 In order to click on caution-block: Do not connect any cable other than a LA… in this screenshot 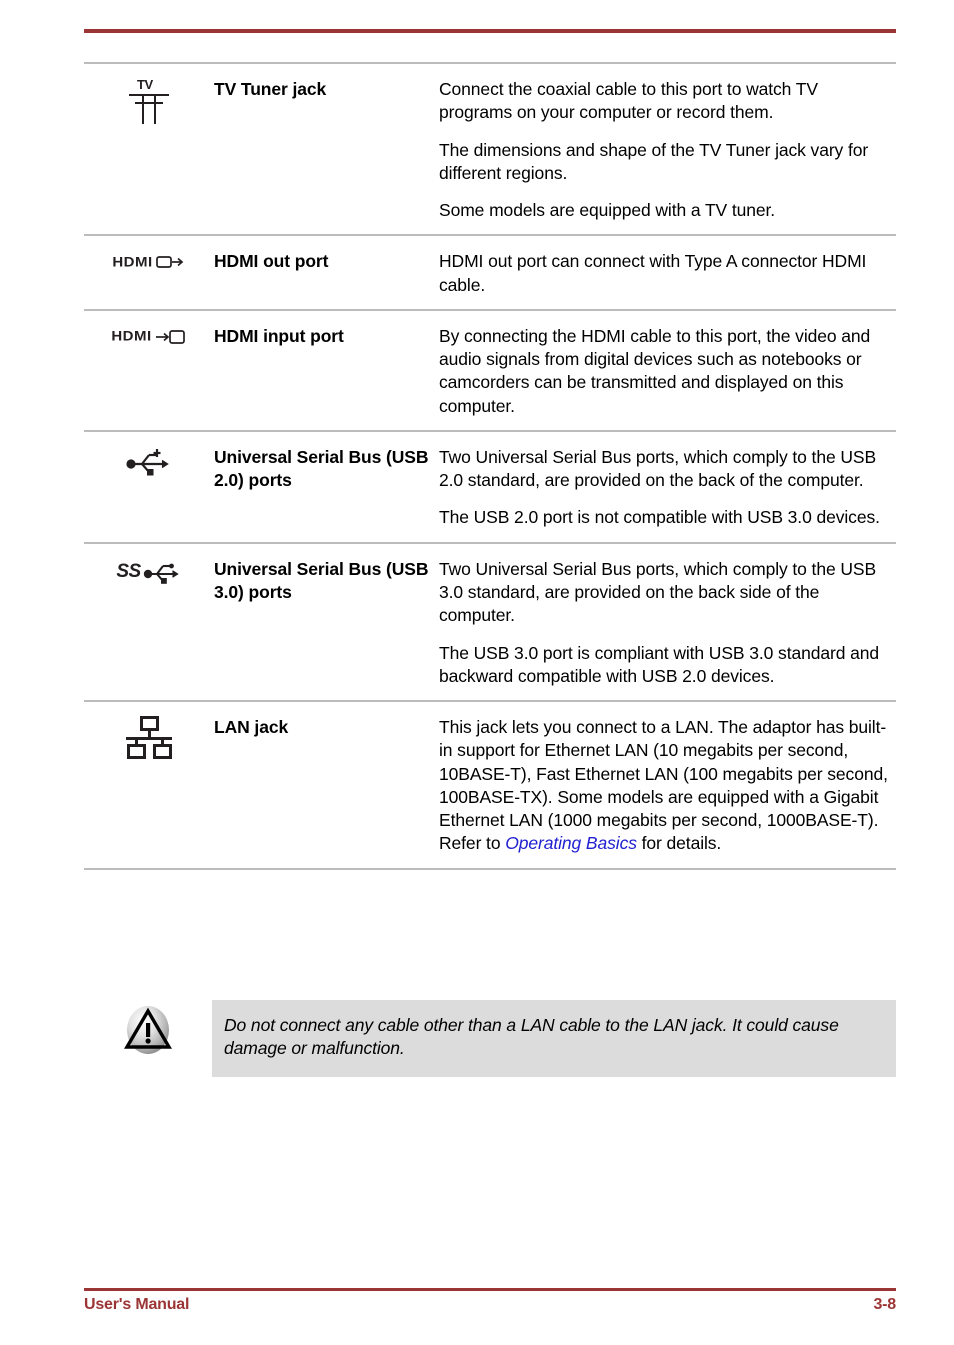, I will do `click(490, 1038)`.